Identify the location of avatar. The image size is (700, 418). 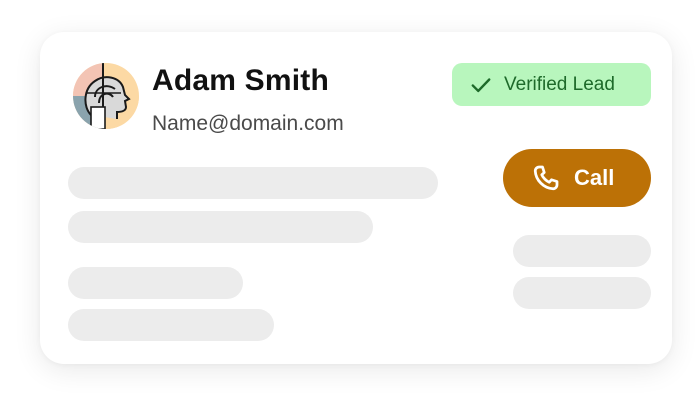
(106, 96).